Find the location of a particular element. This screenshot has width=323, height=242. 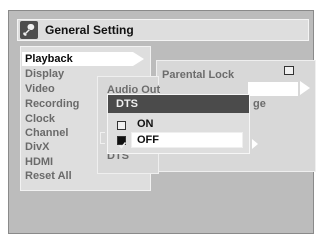

menu-item-video: Video is located at coordinates (40, 89).